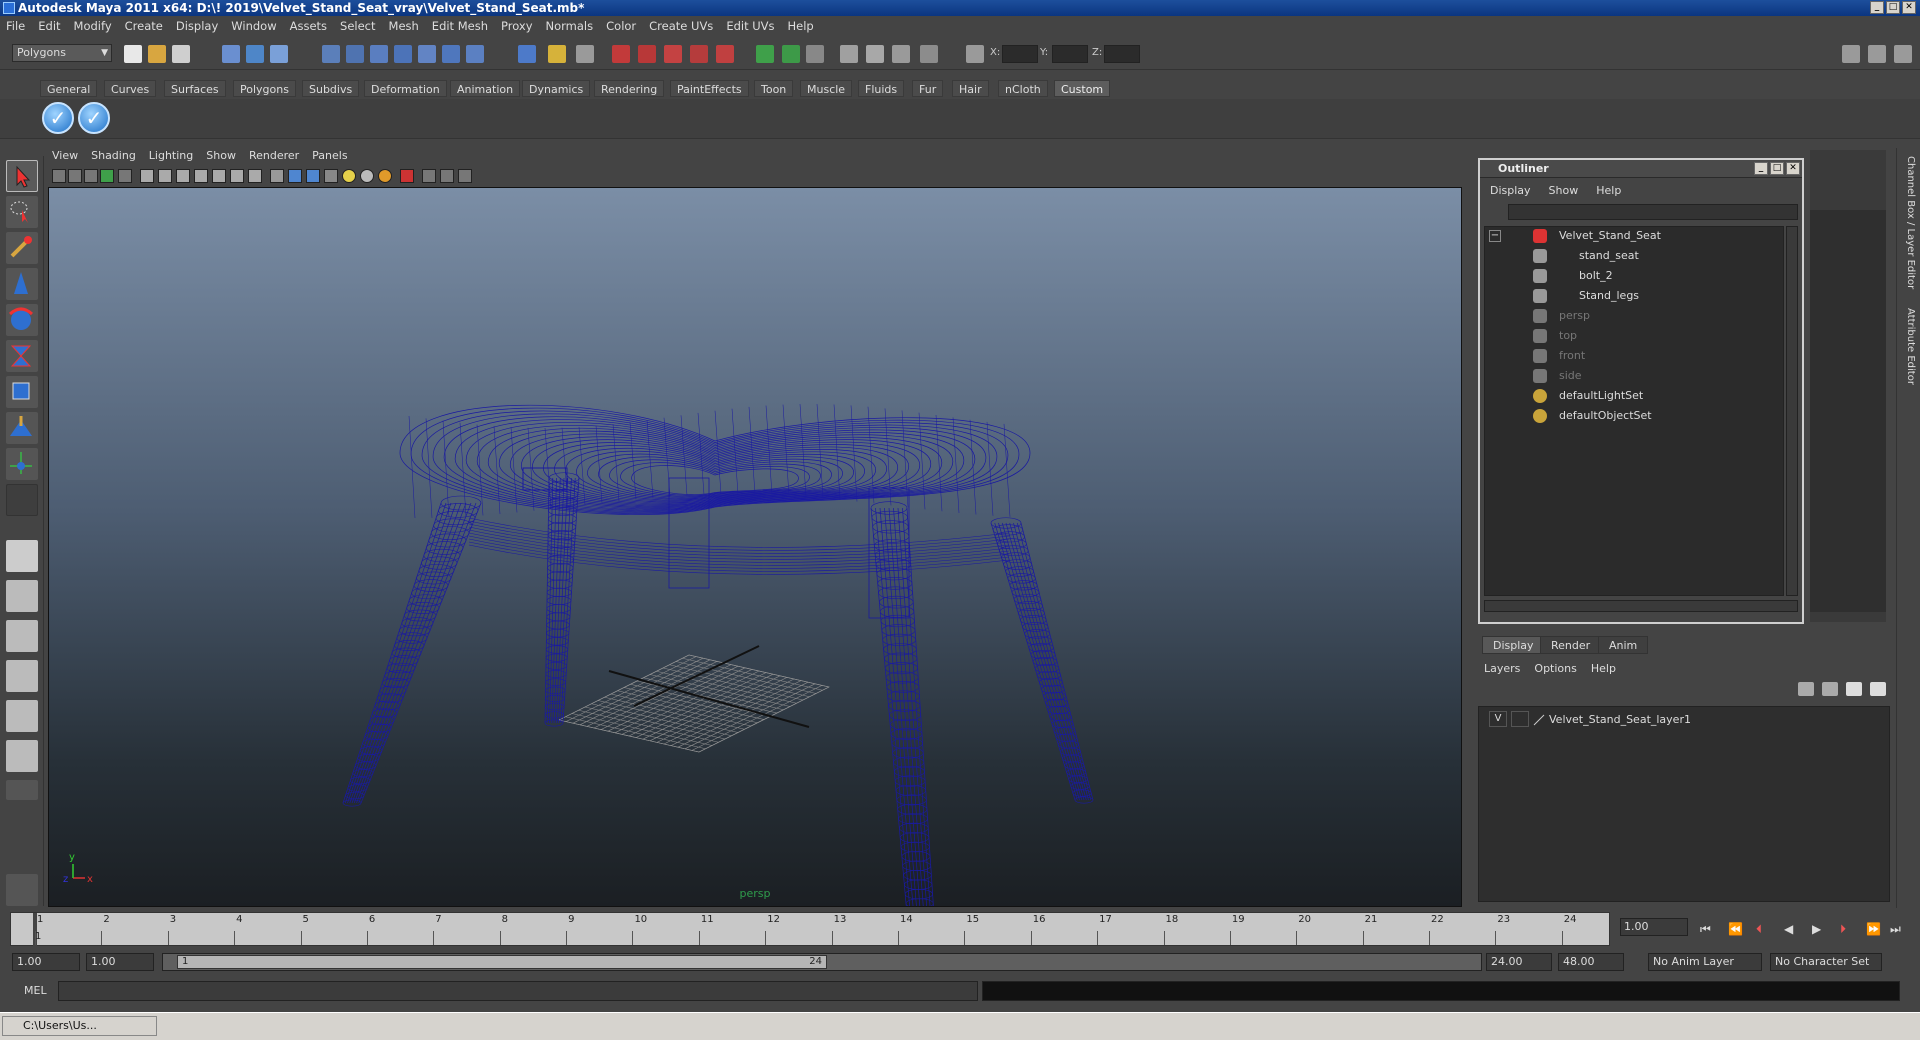  Describe the element at coordinates (22, 716) in the screenshot. I see `hypershade-layout-icon` at that location.